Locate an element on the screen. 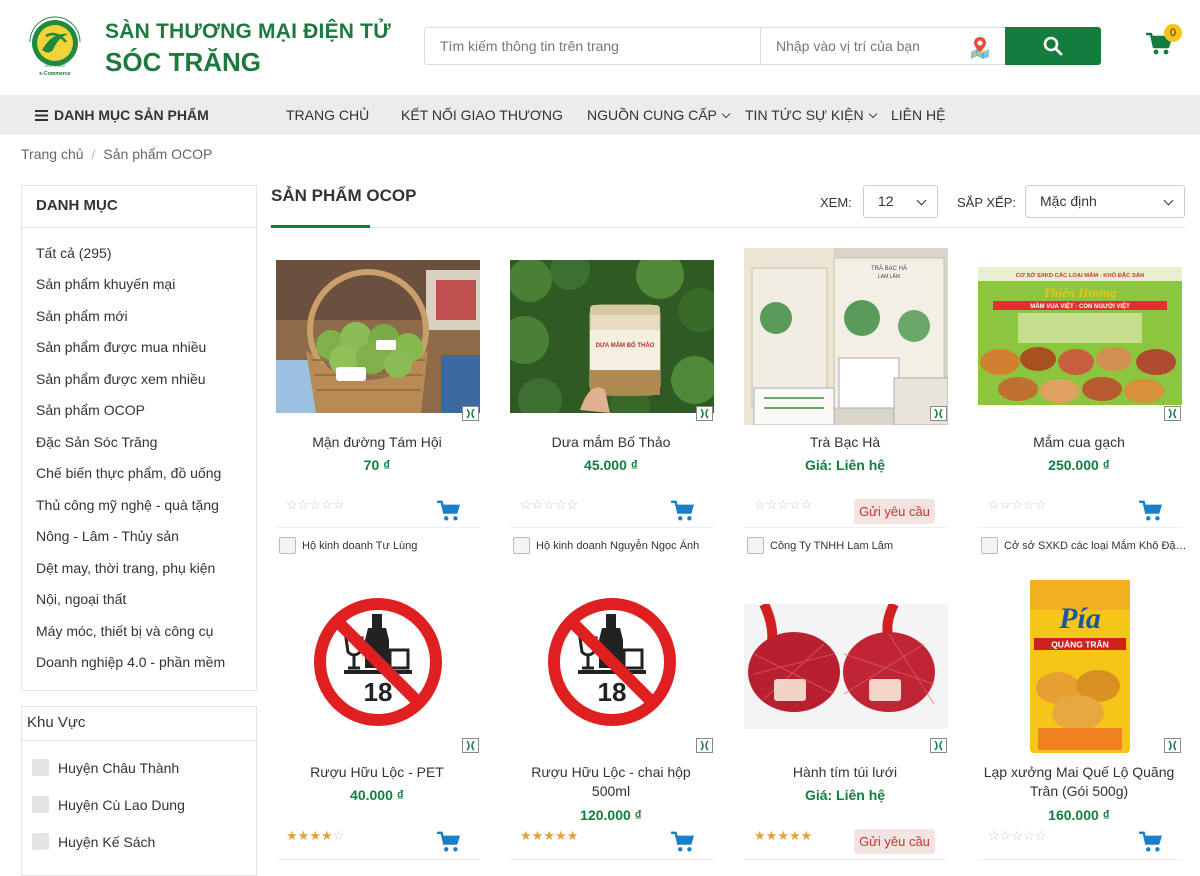 This screenshot has height=876, width=1200. sort-label: SẮP XẾP: is located at coordinates (987, 202).